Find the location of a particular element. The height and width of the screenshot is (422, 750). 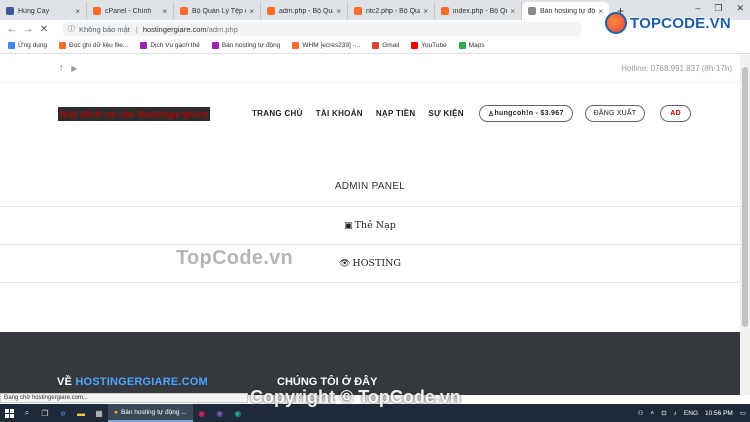

browser-tab: ntc2.php - Bộ Quả × is located at coordinates (391, 11).